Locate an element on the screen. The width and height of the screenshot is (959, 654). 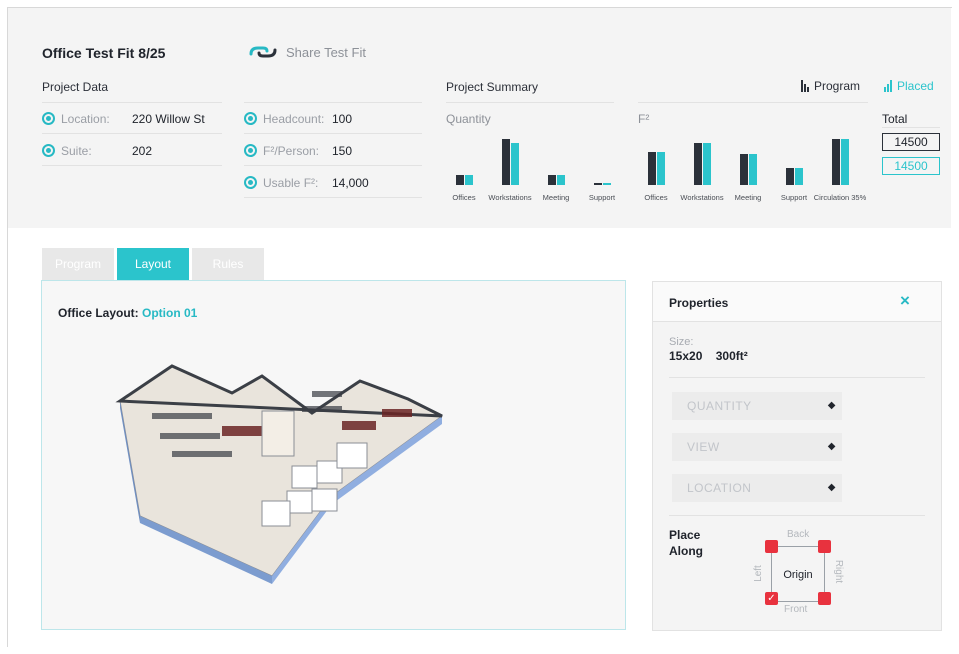
front-label: Front is located at coordinates (796, 609).